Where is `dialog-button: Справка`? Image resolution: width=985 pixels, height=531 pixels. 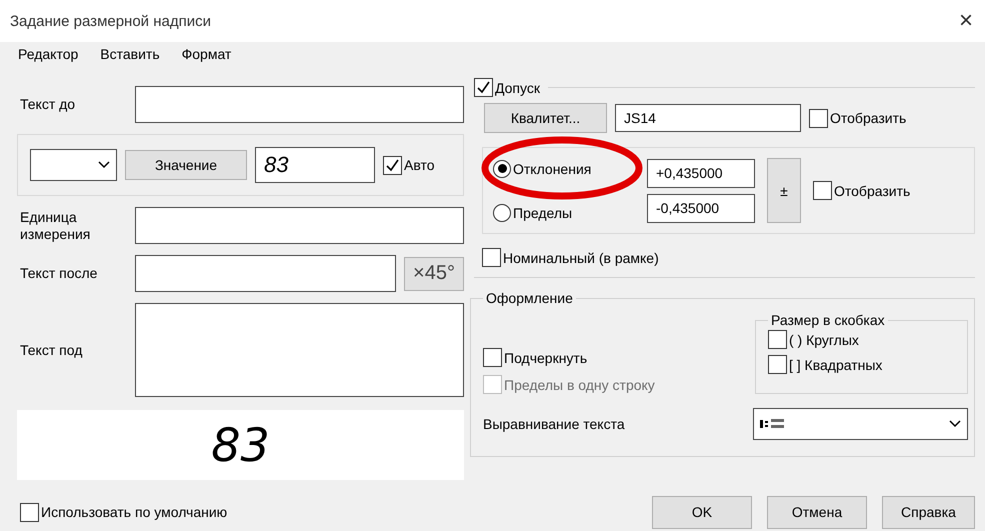
dialog-button: Справка is located at coordinates (928, 512).